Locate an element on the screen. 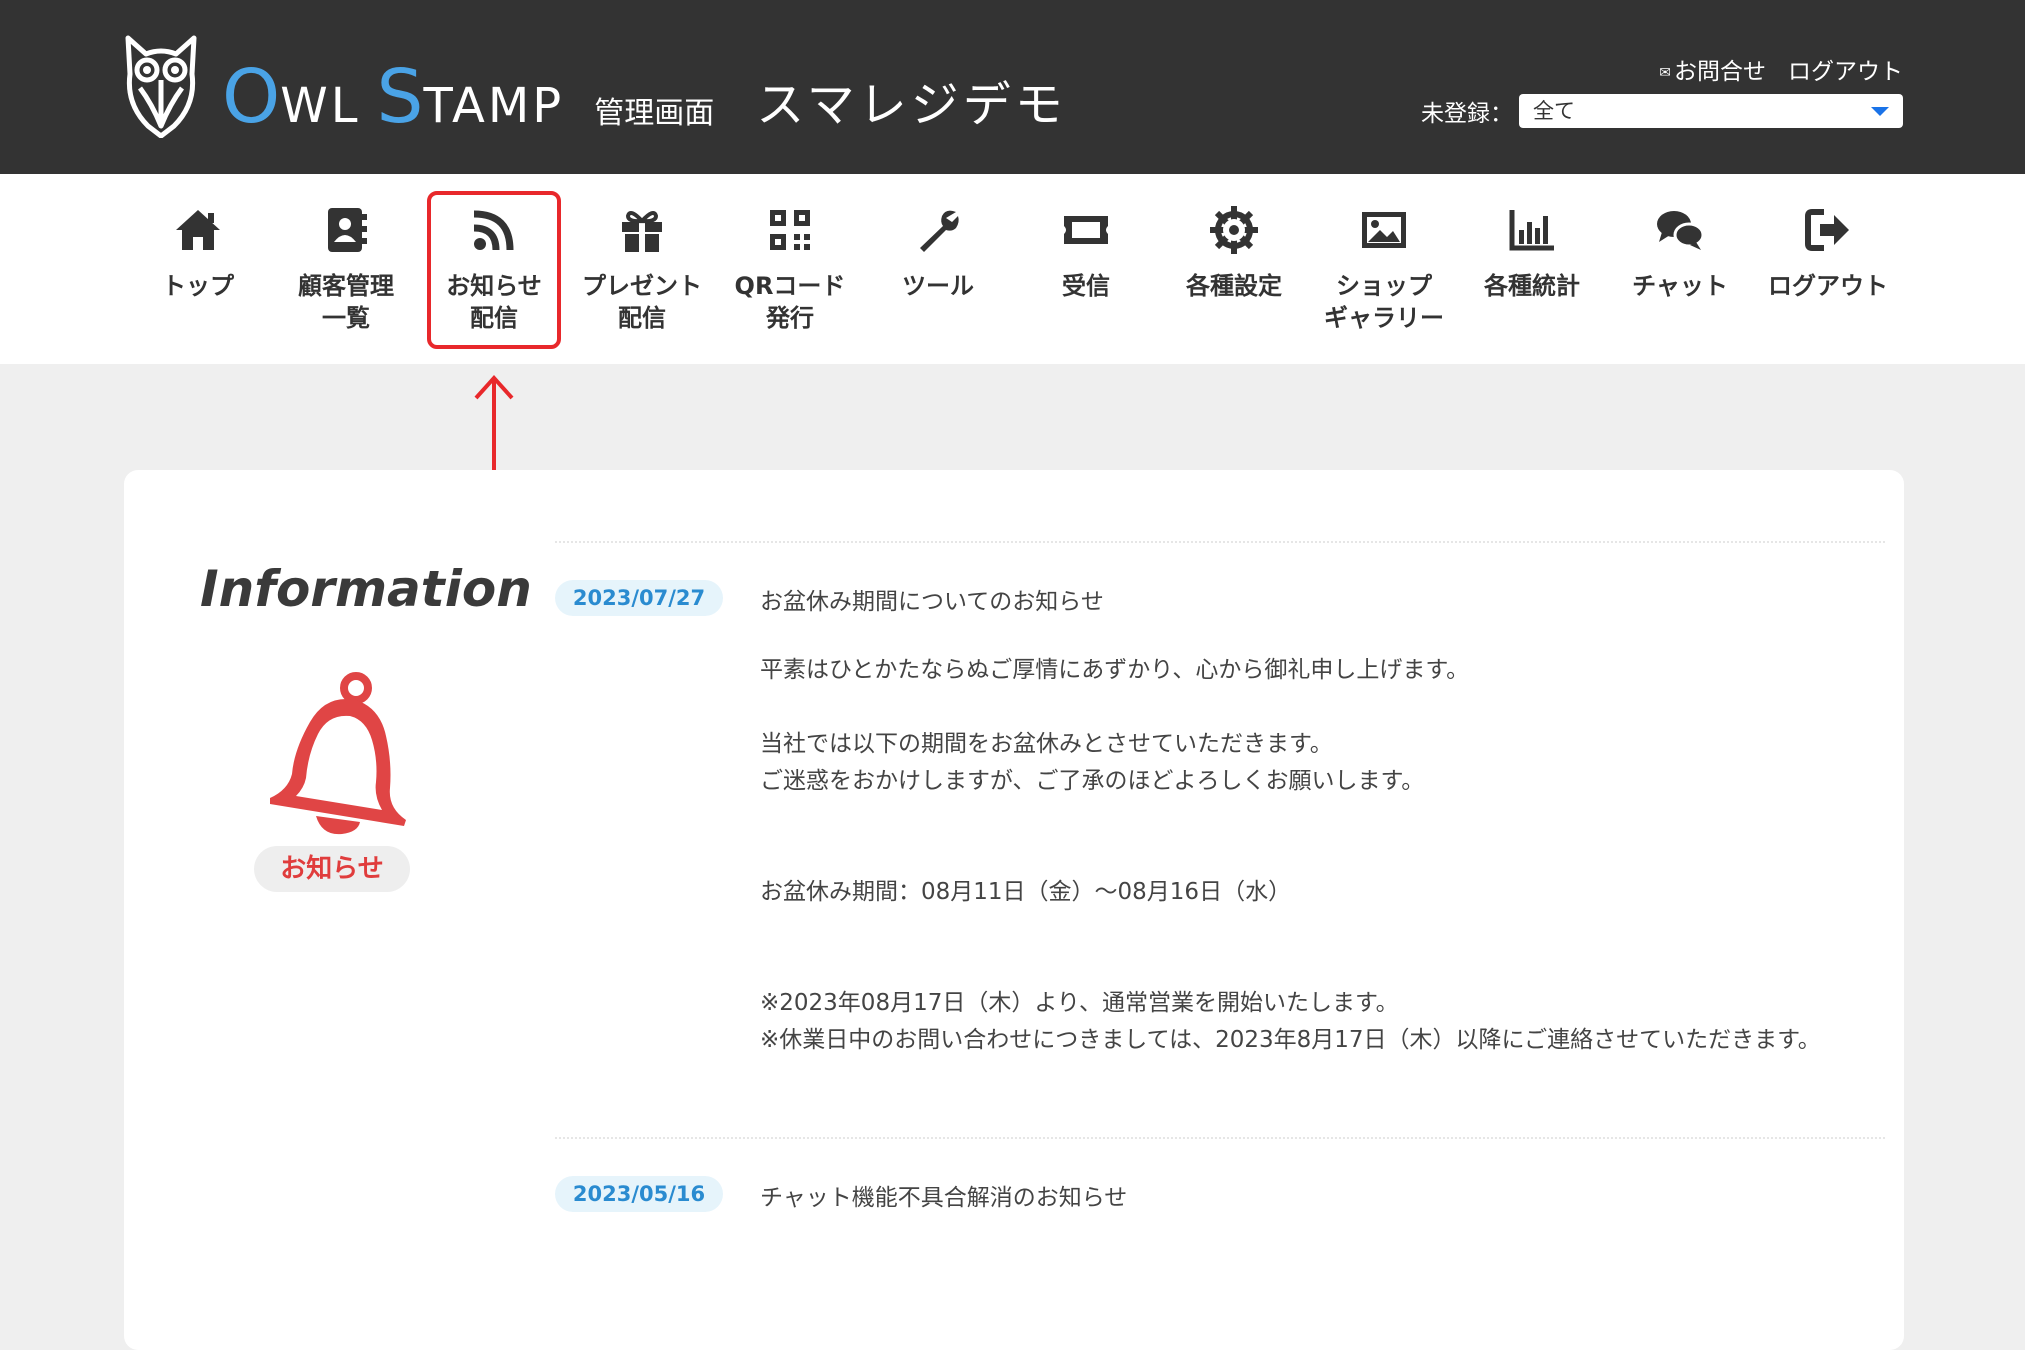 This screenshot has height=1350, width=2025. filter-select-value: 全て is located at coordinates (1554, 111).